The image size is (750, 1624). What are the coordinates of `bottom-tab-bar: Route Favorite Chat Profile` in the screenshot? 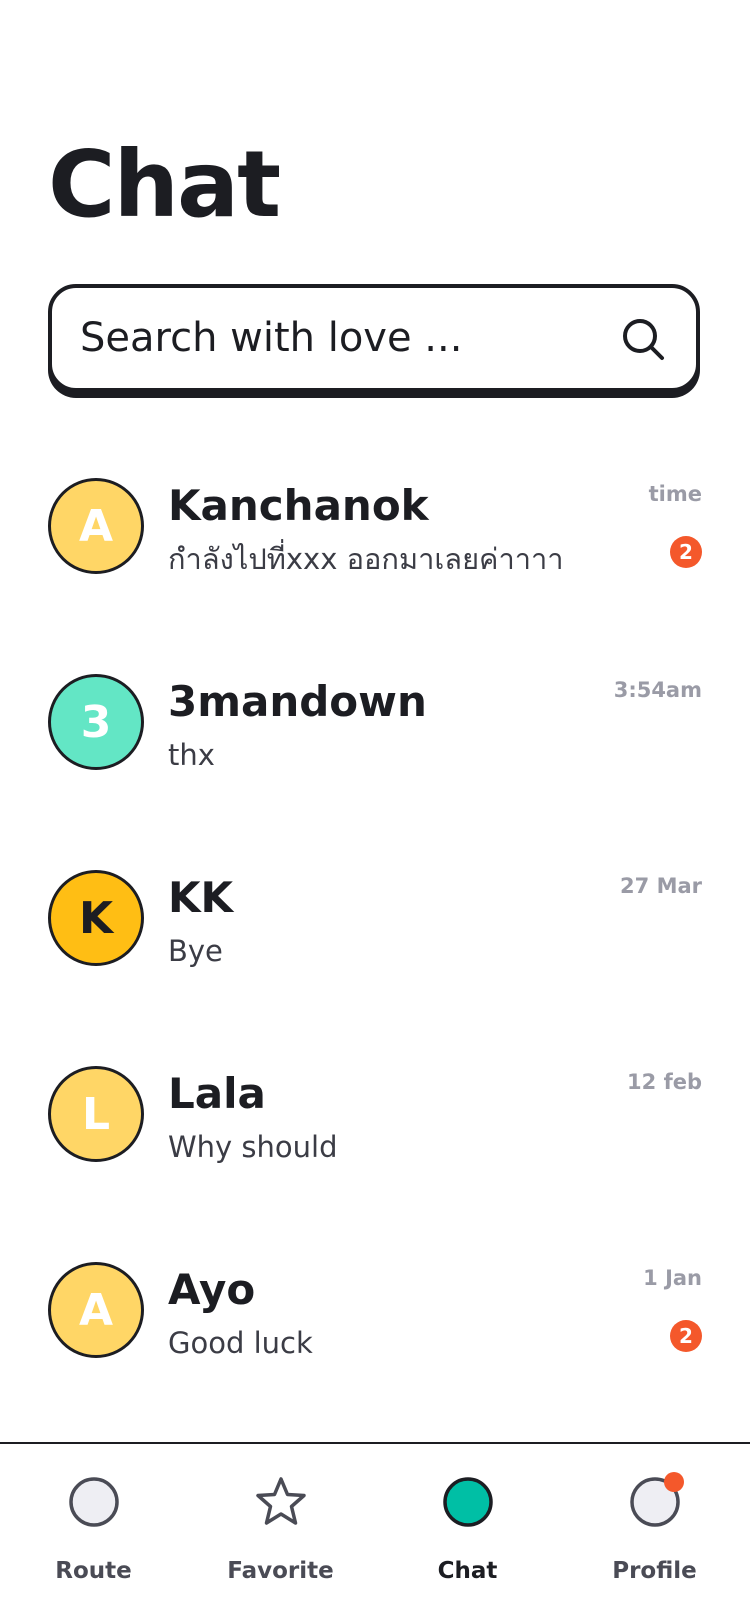 It's located at (375, 1533).